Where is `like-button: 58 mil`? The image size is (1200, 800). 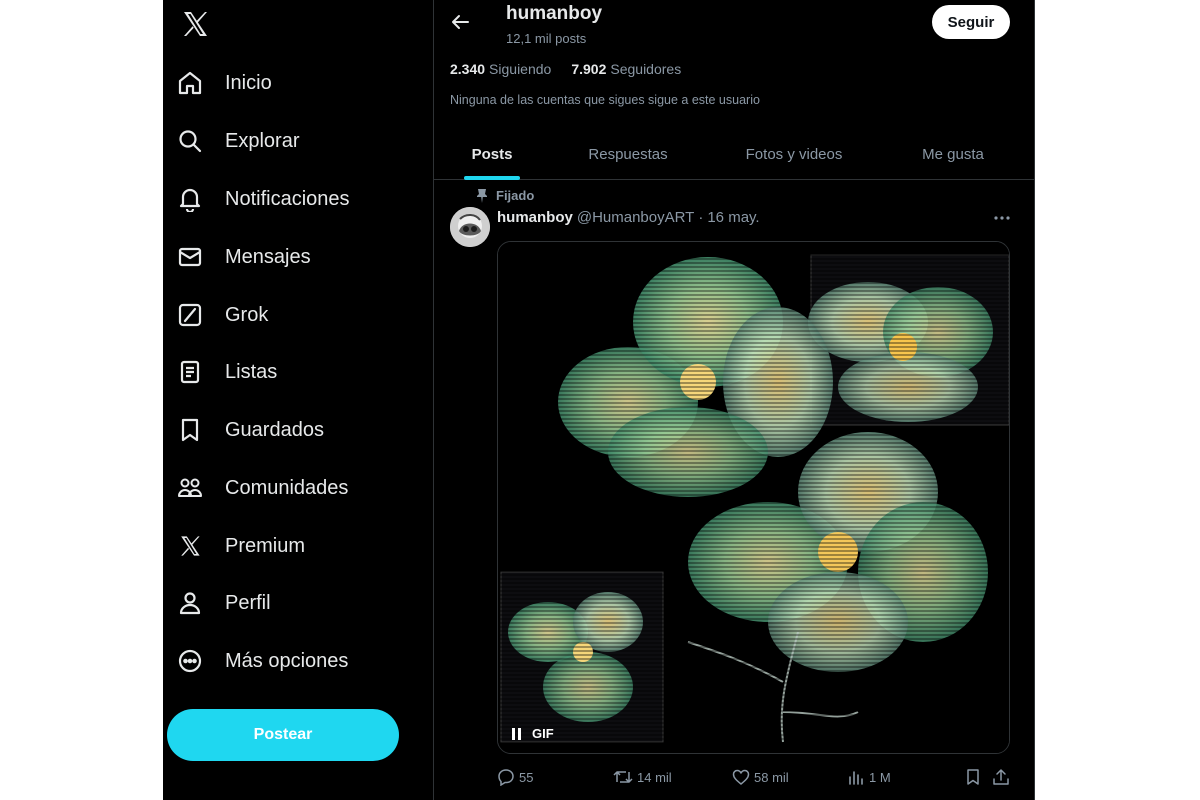
like-button: 58 mil is located at coordinates (760, 777).